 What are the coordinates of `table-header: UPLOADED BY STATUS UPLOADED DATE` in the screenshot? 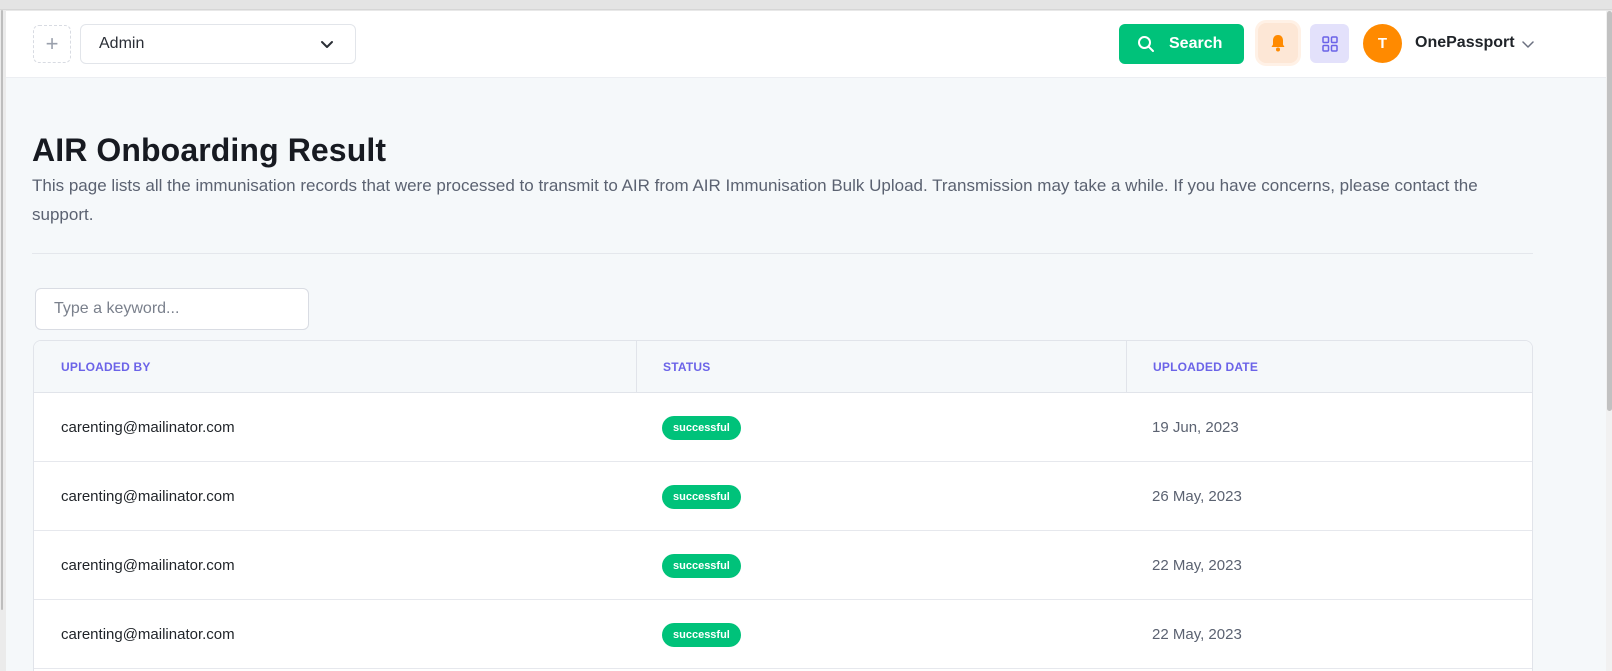 It's located at (783, 367).